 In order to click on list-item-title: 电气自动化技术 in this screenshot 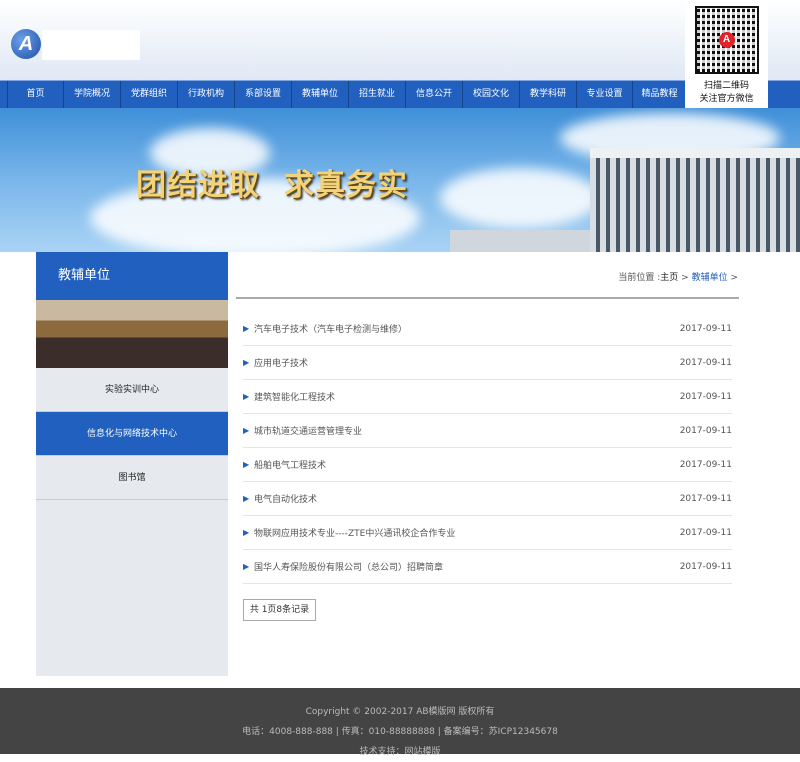, I will do `click(467, 498)`.